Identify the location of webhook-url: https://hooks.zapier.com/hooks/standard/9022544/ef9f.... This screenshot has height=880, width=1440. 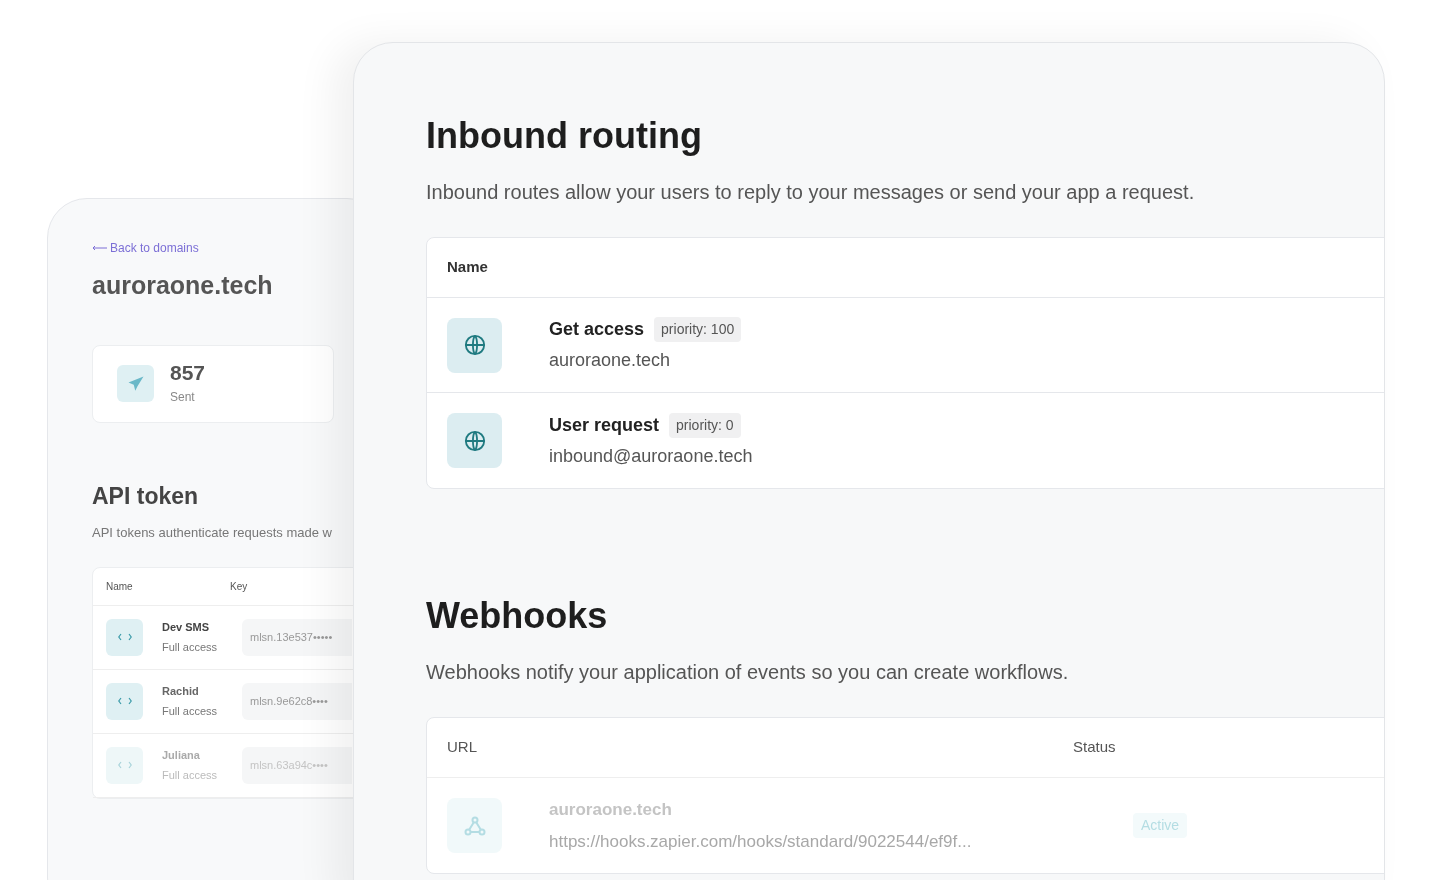
(761, 841).